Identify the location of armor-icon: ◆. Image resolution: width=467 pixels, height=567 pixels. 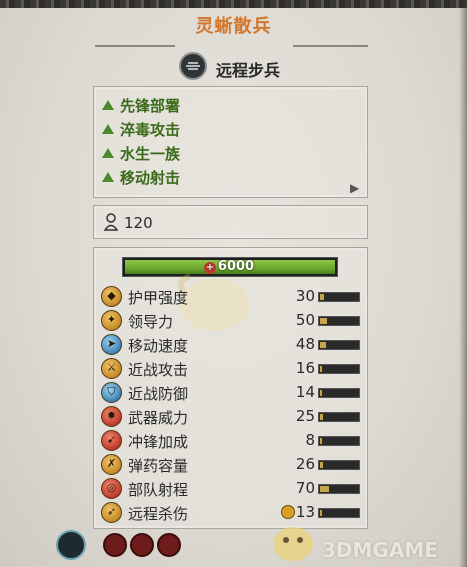
(111, 296).